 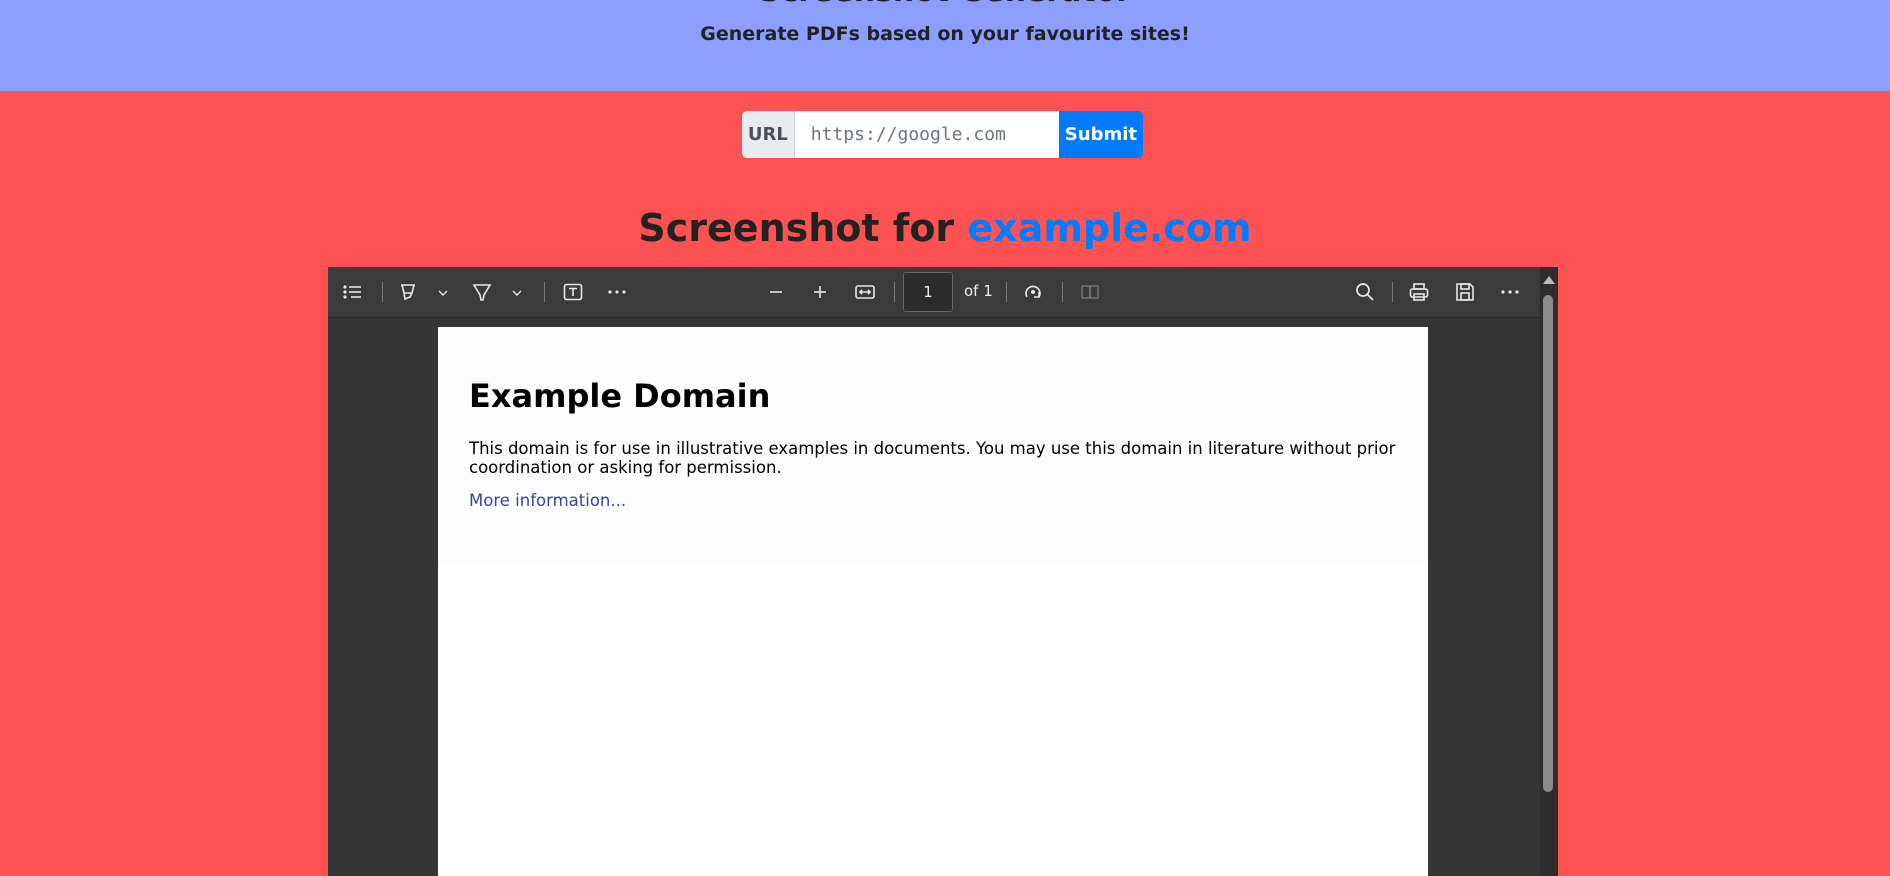 I want to click on url-label: URL, so click(x=768, y=134).